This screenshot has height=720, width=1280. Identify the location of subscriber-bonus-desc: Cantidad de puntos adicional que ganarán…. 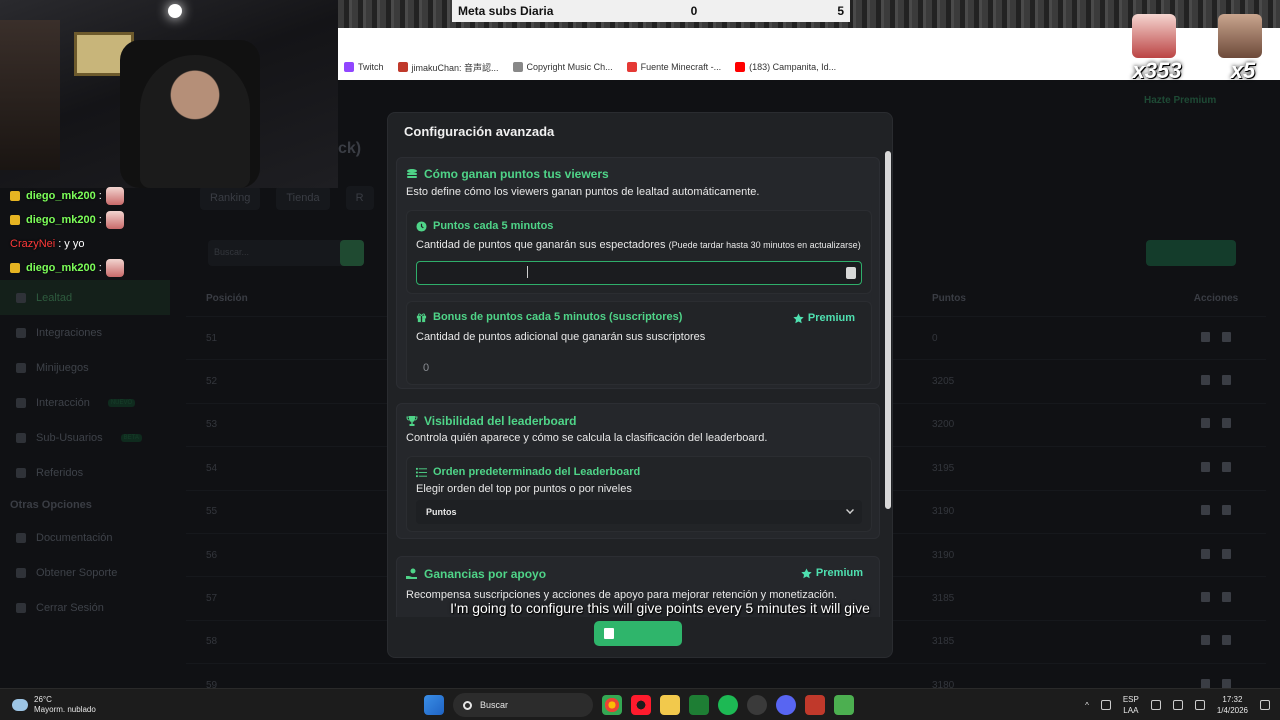
(561, 337).